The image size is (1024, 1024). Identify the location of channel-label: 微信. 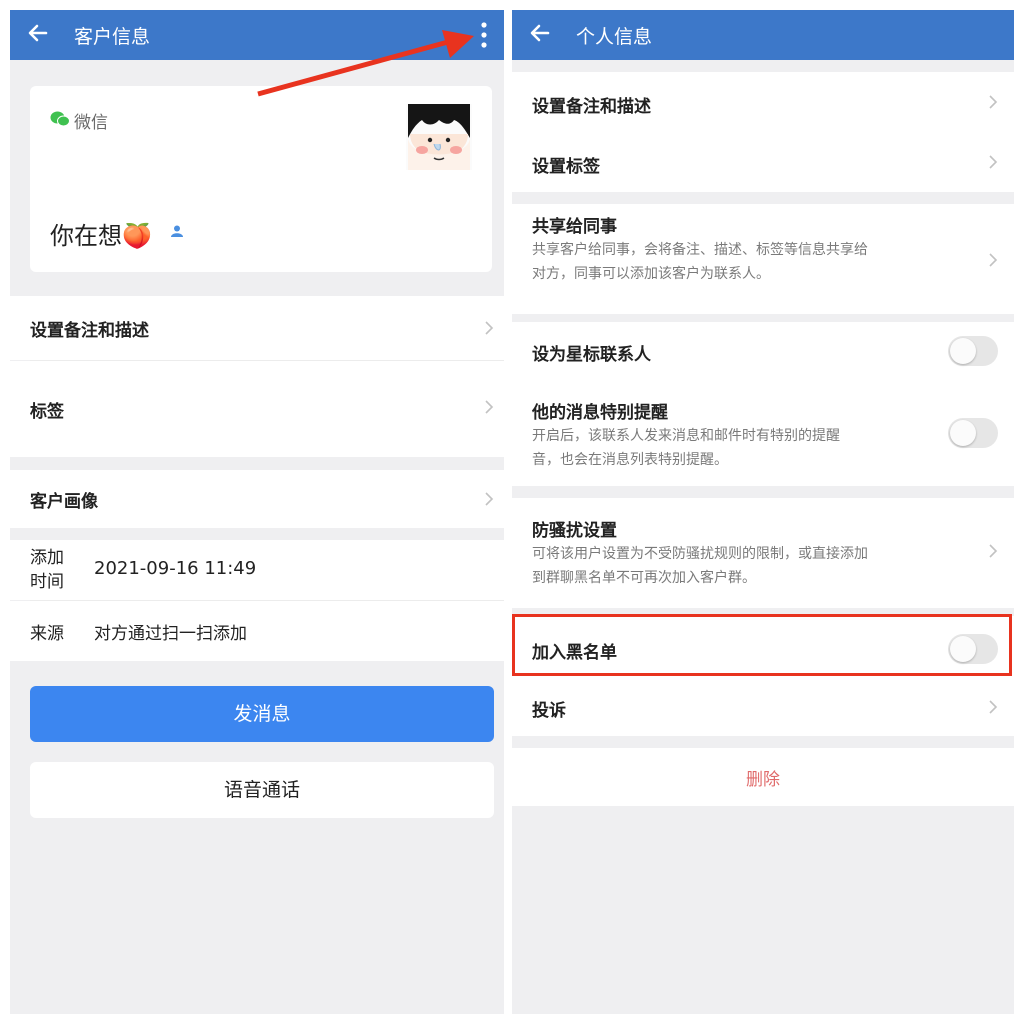
(91, 123).